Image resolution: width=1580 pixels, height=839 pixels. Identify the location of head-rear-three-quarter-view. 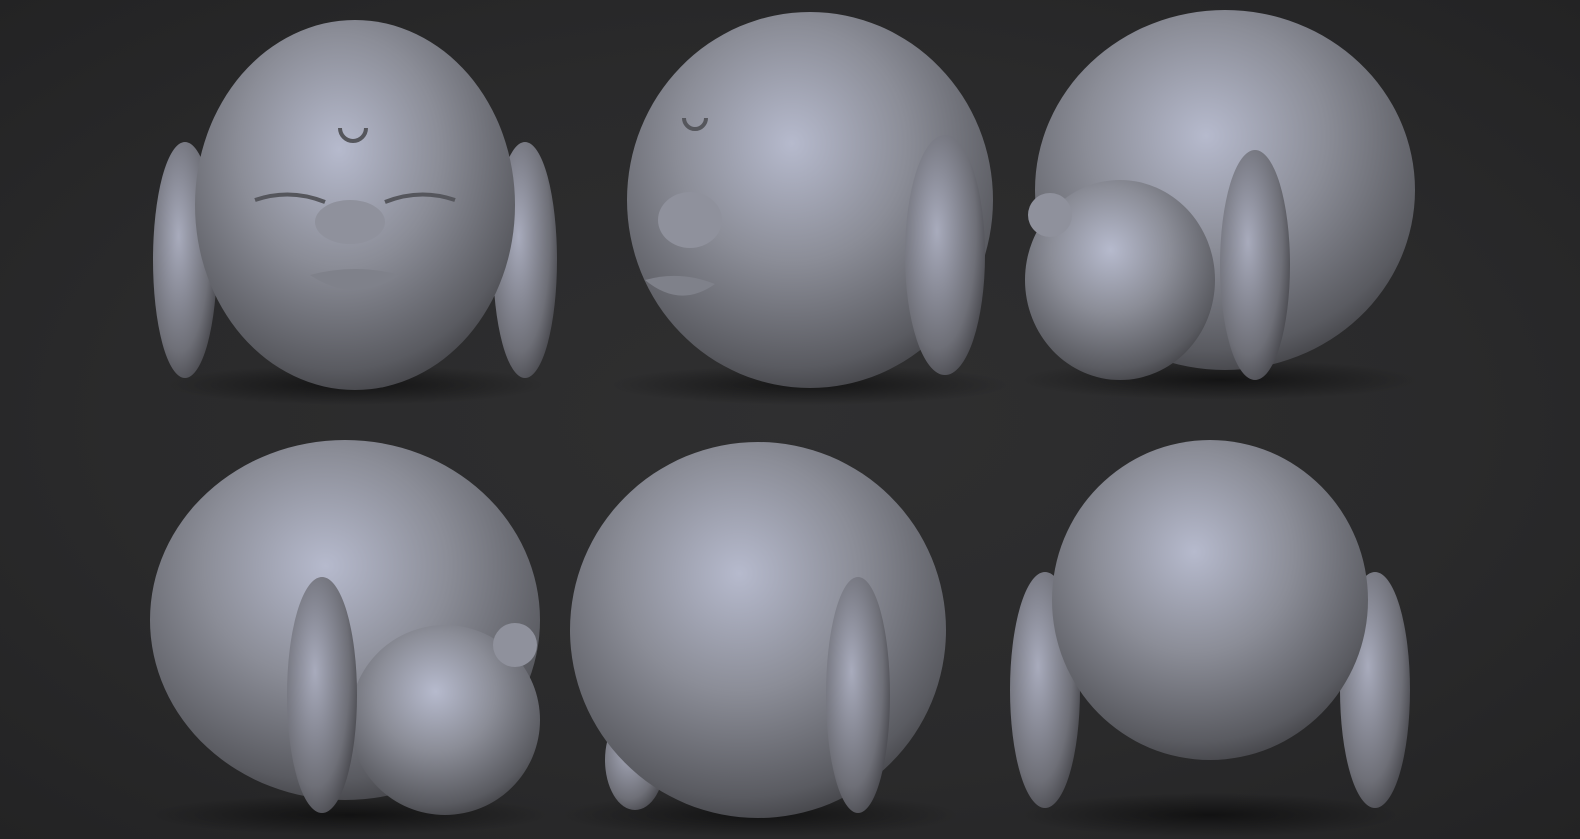
(760, 639).